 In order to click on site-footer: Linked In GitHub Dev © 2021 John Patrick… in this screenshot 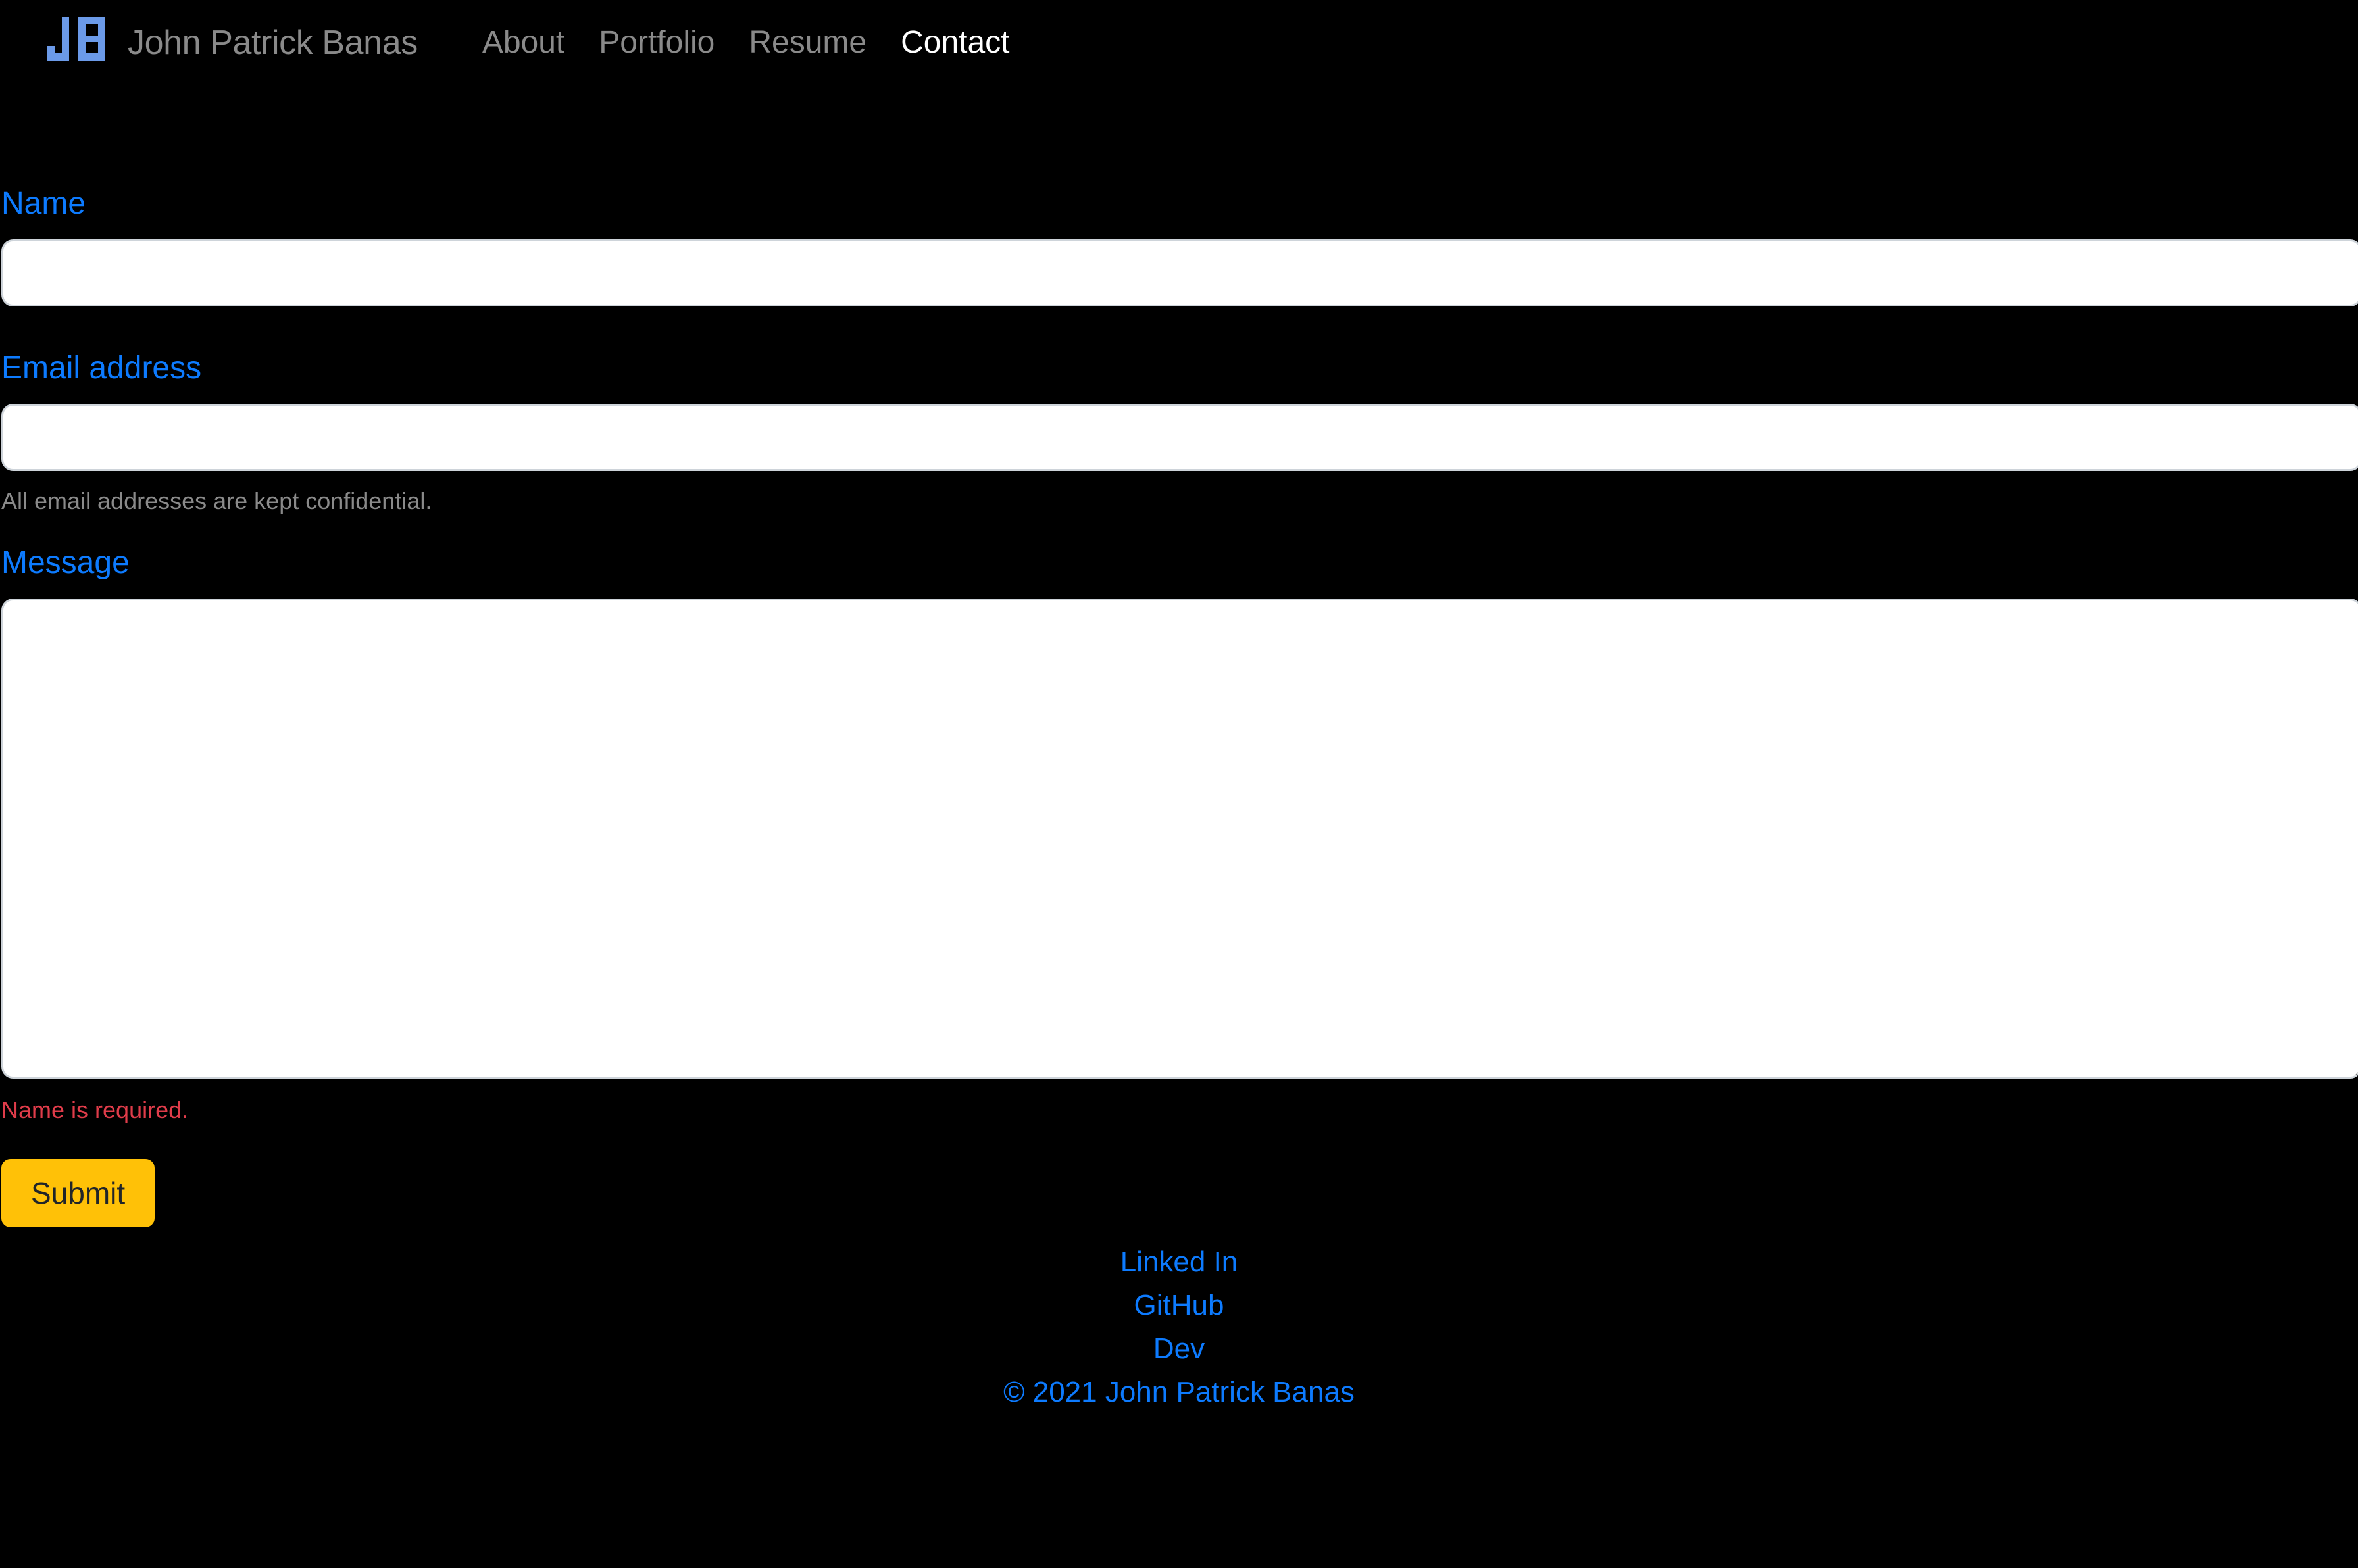, I will do `click(1179, 1340)`.